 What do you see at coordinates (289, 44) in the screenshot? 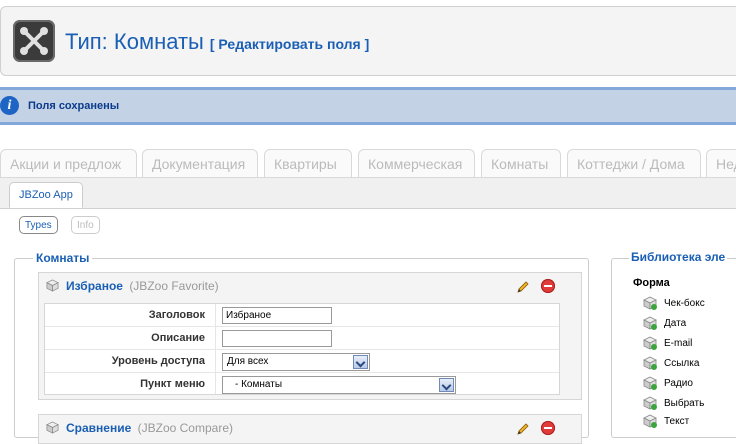
I see `edit-fields-link: [ Редактировать поля ]` at bounding box center [289, 44].